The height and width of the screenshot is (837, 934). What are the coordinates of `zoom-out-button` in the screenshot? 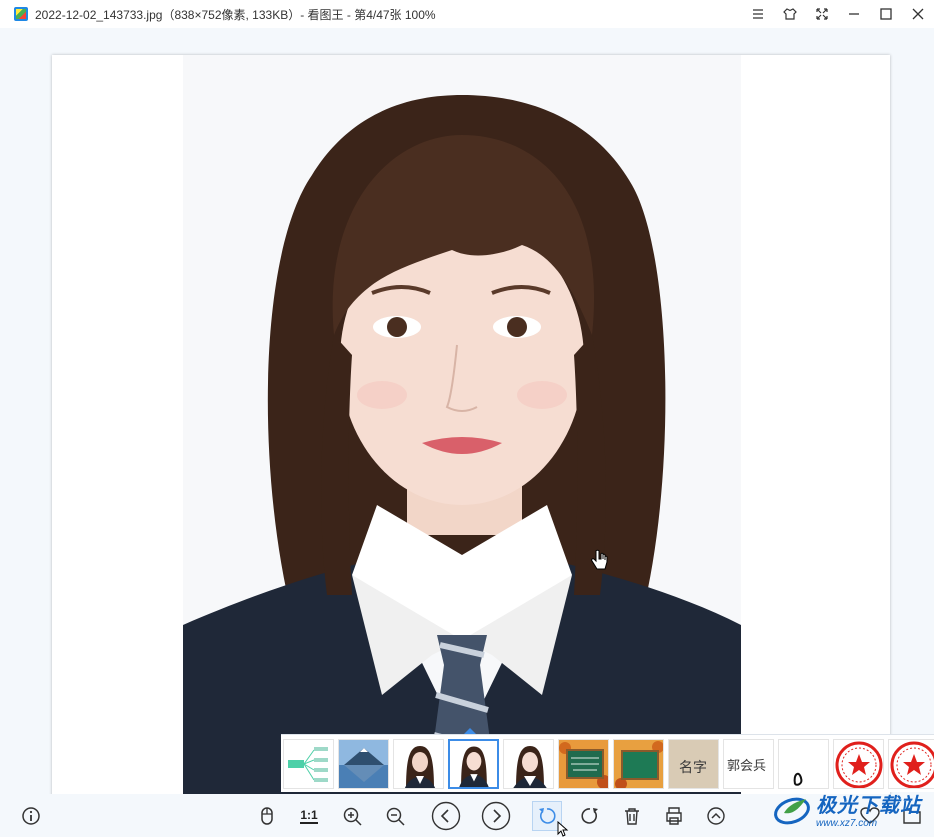 It's located at (395, 816).